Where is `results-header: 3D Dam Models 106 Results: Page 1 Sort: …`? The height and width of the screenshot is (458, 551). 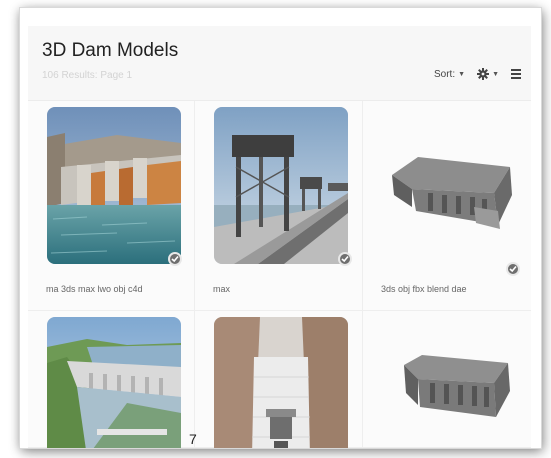
results-header: 3D Dam Models 106 Results: Page 1 Sort: … is located at coordinates (279, 63).